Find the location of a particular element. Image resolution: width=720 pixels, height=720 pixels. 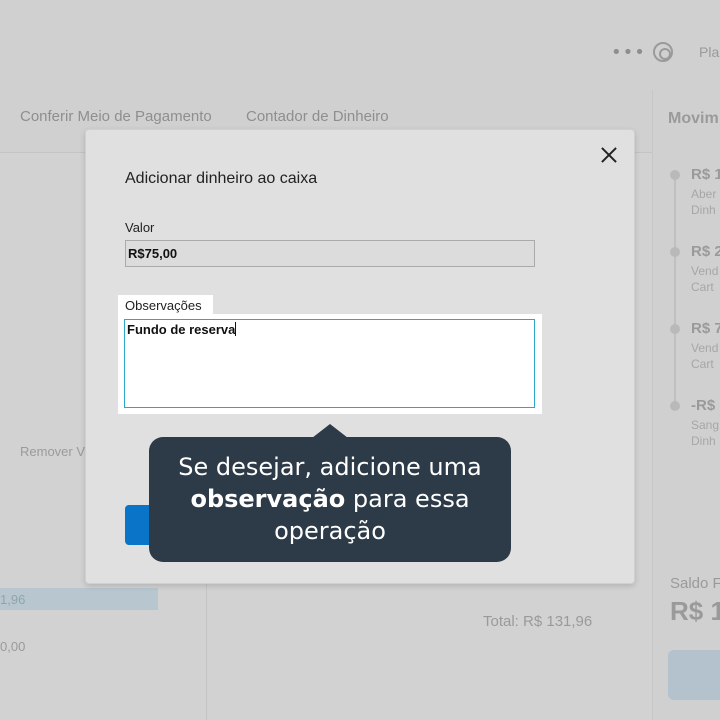

tooltip-line-2: observação para essa is located at coordinates (330, 499).